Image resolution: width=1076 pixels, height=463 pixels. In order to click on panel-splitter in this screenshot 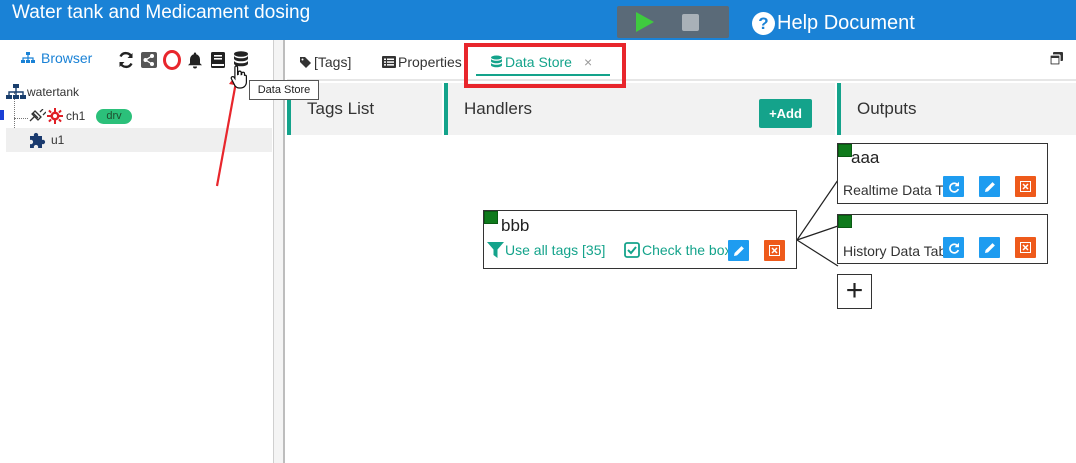, I will do `click(279, 251)`.